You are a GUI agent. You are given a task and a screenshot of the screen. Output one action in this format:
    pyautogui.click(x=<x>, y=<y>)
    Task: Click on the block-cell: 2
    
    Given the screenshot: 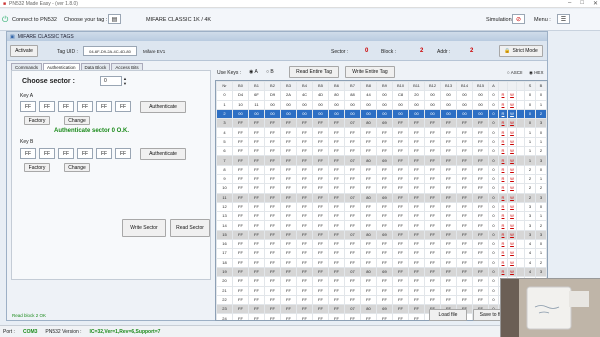 What is the action you would take?
    pyautogui.click(x=541, y=225)
    